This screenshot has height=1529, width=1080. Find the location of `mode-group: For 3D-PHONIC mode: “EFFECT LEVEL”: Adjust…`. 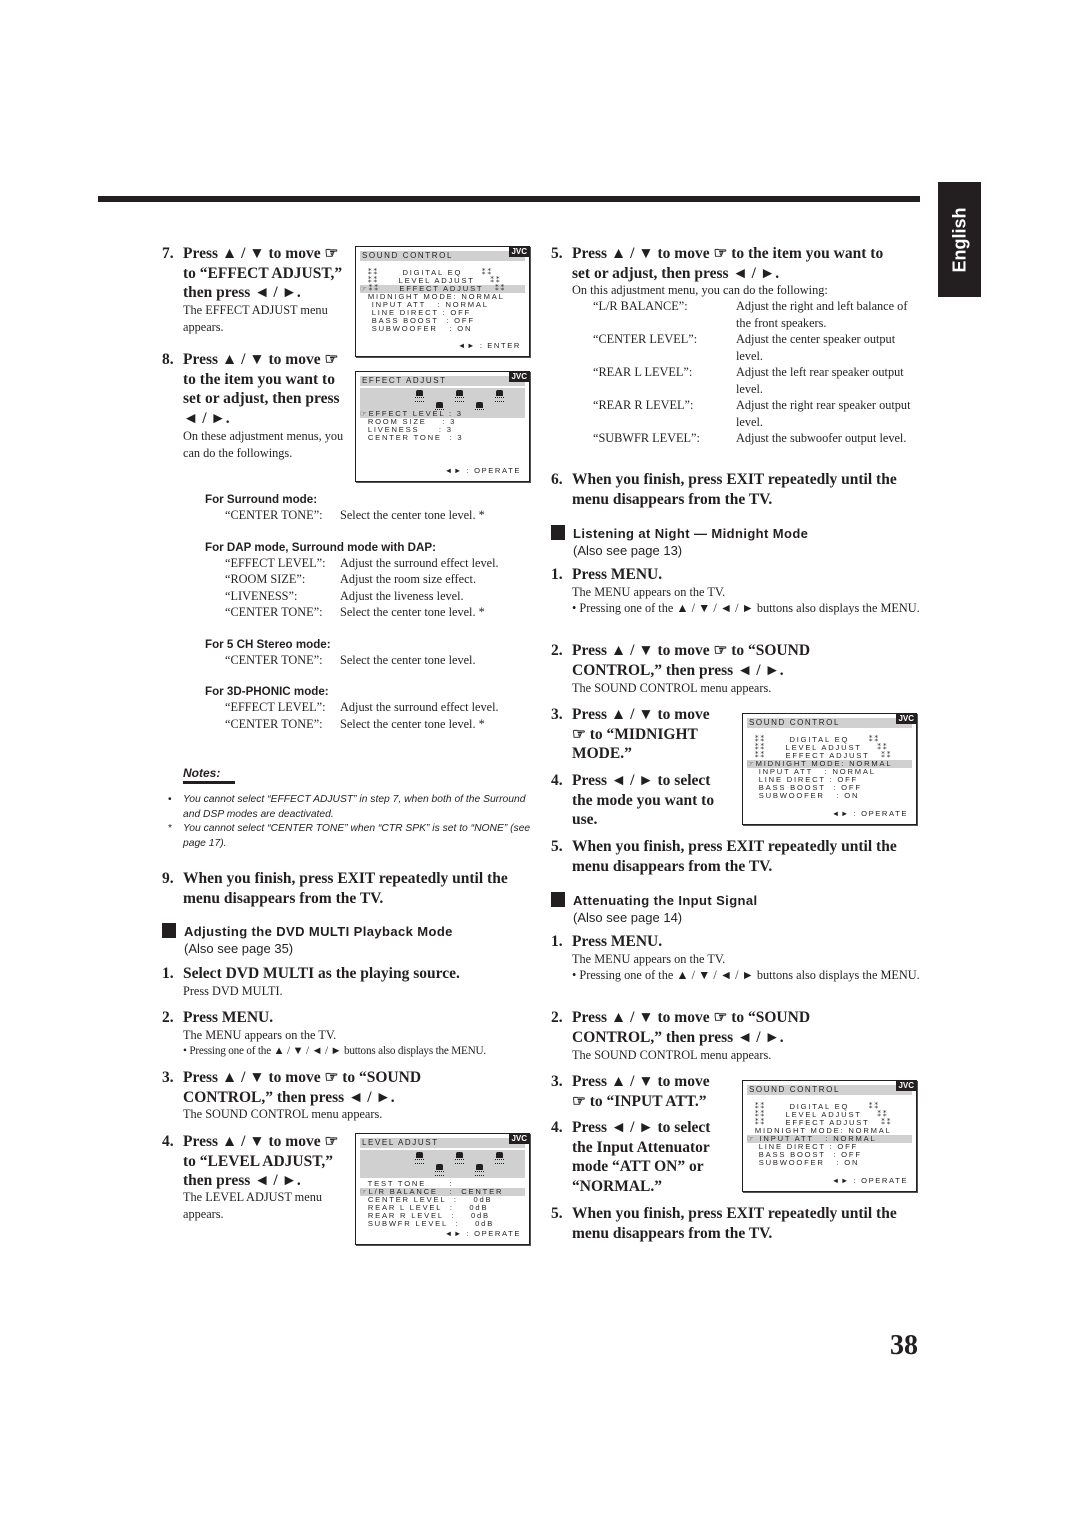

mode-group: For 3D-PHONIC mode: “EFFECT LEVEL”: Adjust… is located at coordinates (370, 708).